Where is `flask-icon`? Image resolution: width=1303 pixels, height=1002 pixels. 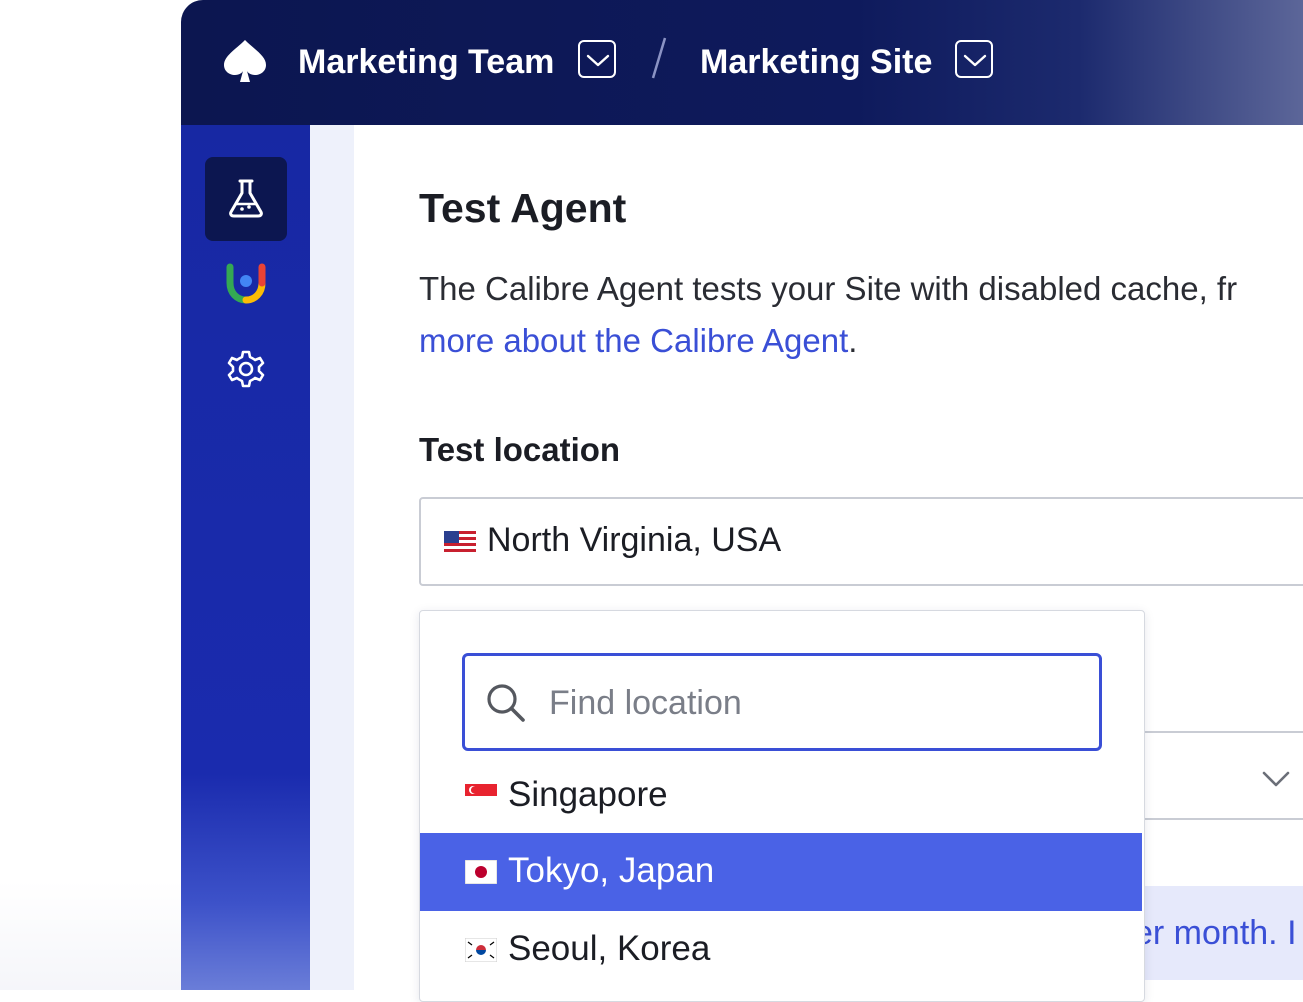
flask-icon is located at coordinates (246, 198).